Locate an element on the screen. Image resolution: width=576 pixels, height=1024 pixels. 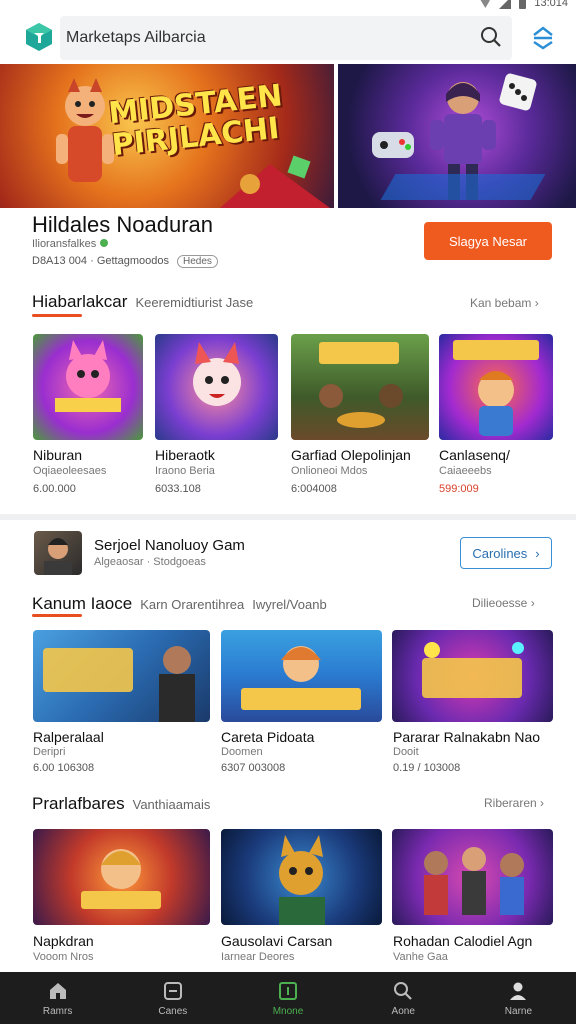
filter-icon is located at coordinates (543, 37).